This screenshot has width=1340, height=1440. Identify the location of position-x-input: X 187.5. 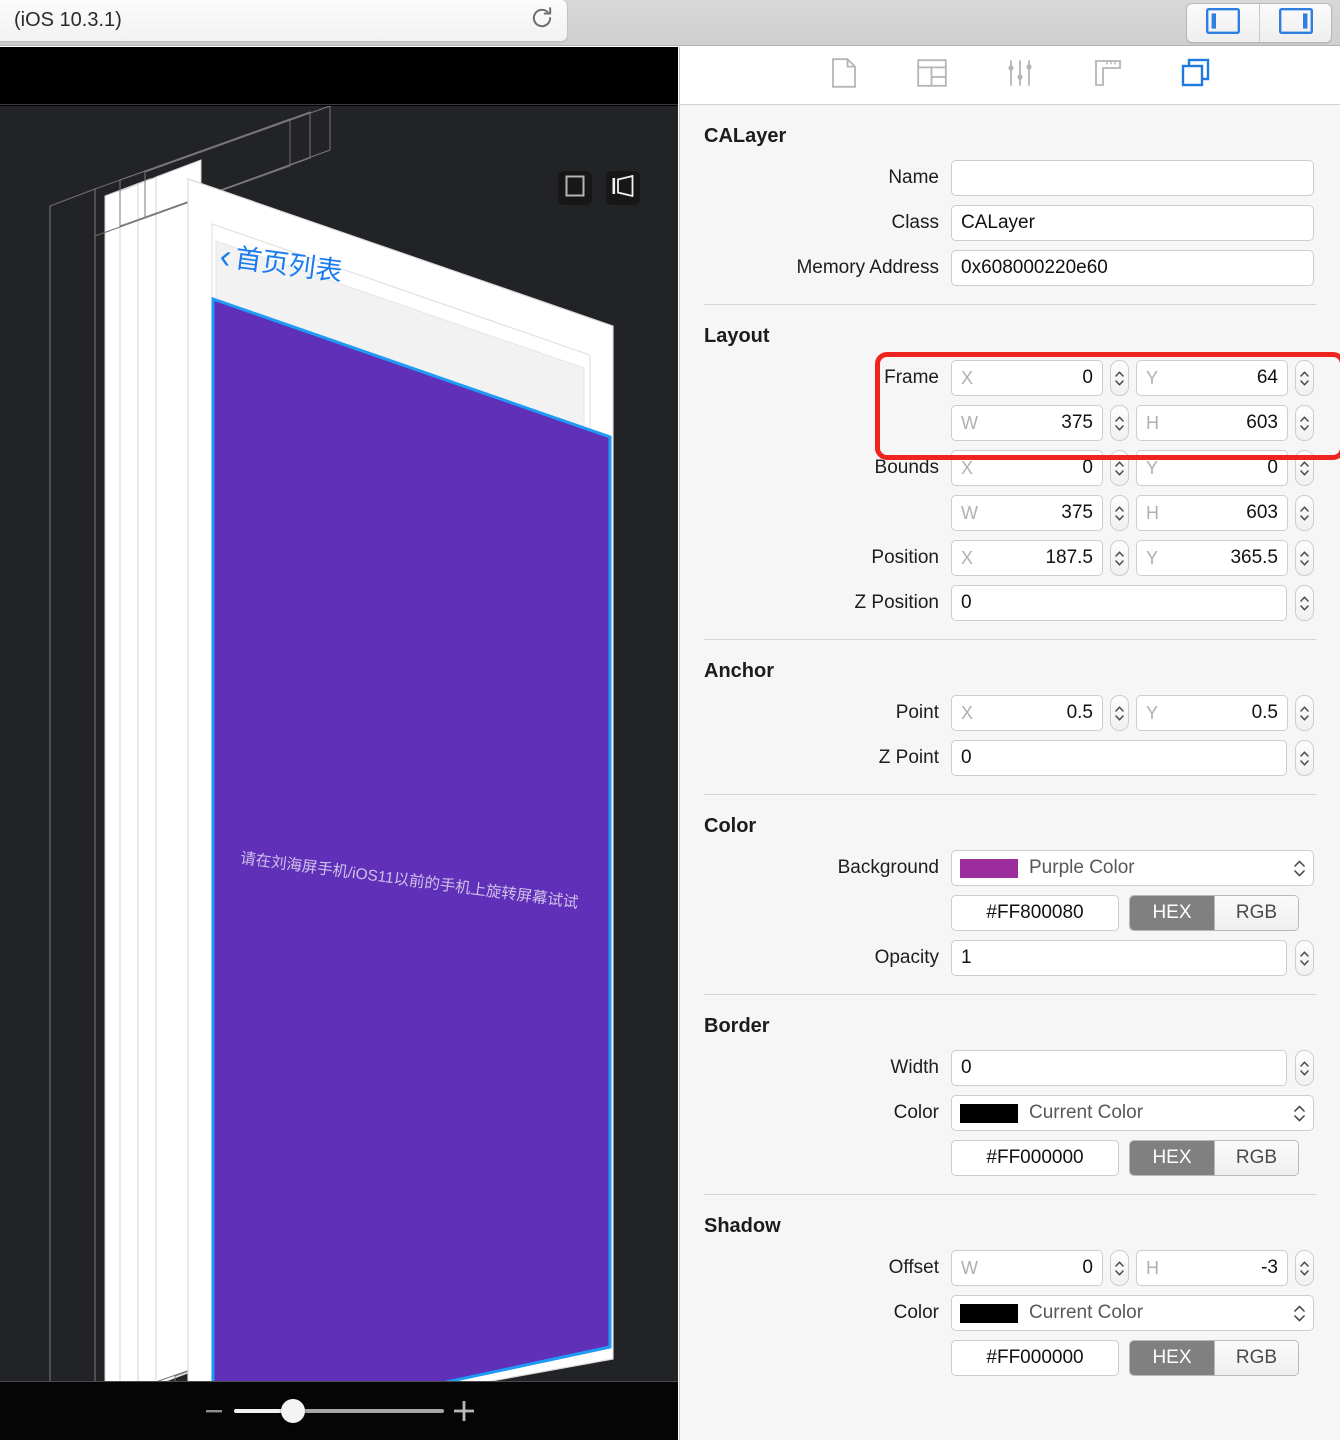
(1027, 558).